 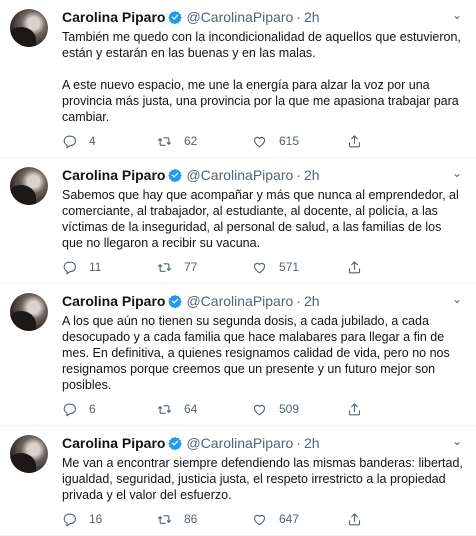 What do you see at coordinates (95, 267) in the screenshot?
I see `reply-count: 11` at bounding box center [95, 267].